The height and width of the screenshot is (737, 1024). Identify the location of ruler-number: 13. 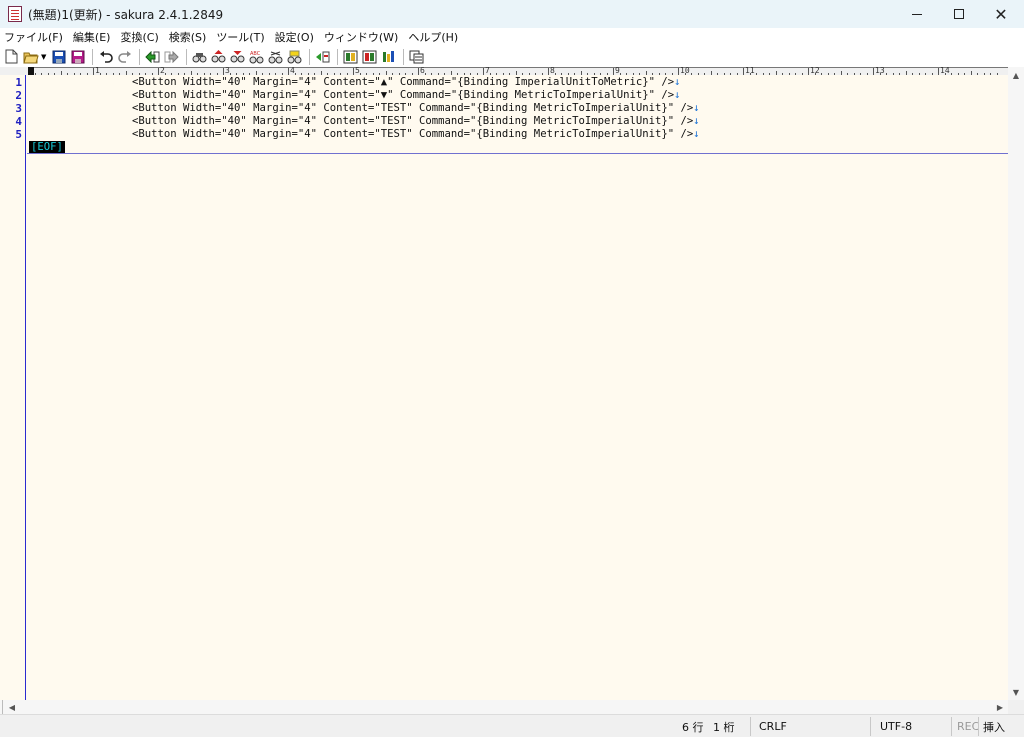
(880, 70).